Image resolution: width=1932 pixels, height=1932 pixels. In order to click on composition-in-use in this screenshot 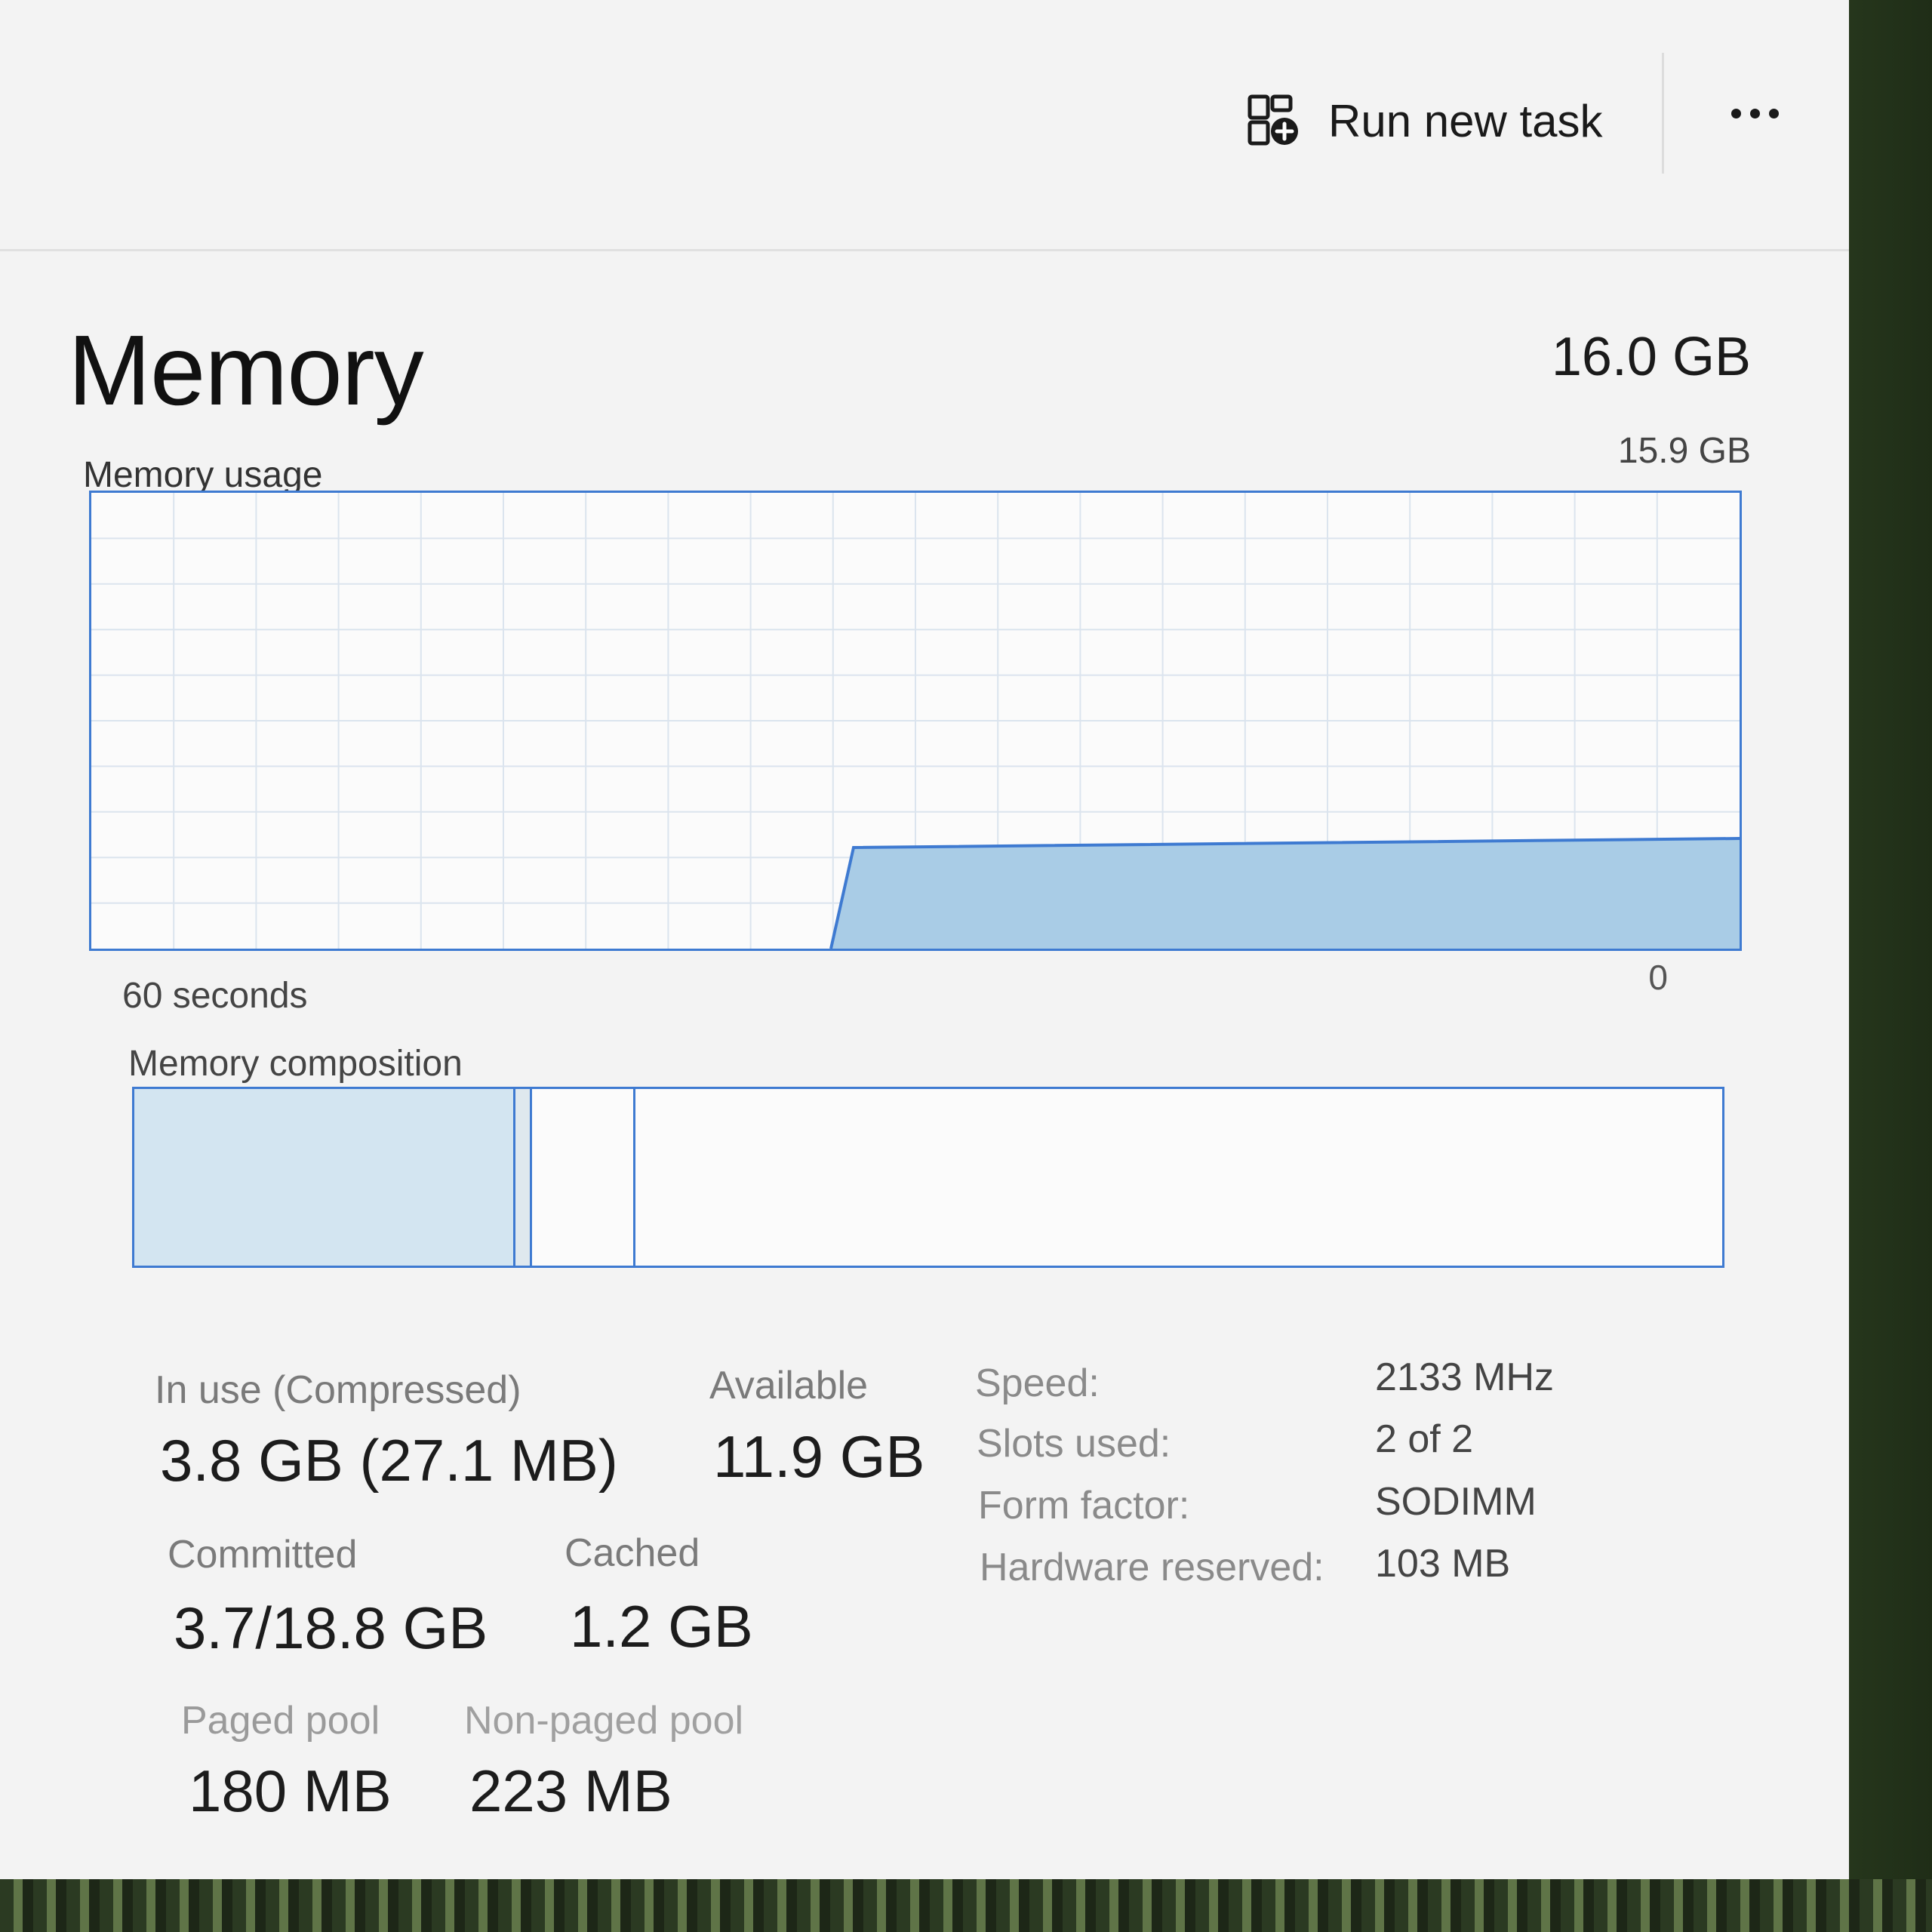, I will do `click(324, 1177)`.